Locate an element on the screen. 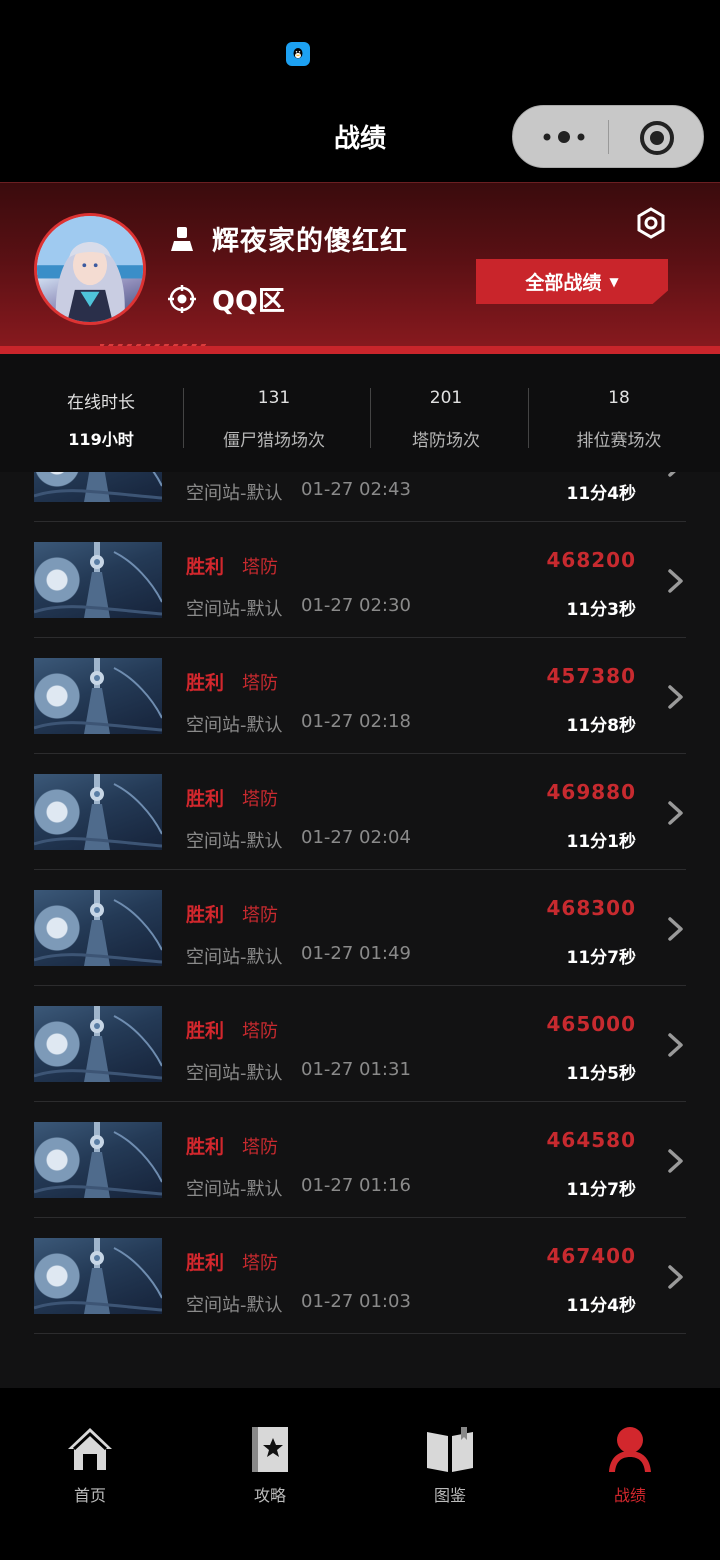 The image size is (720, 1560). stat-zombie: 131 僵尸猎场场次 is located at coordinates (274, 419).